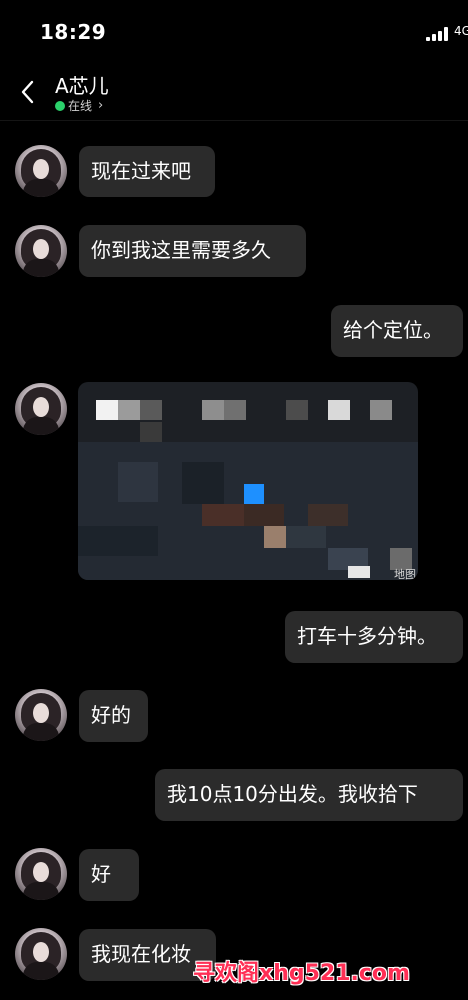 This screenshot has width=468, height=1000. What do you see at coordinates (60, 105) in the screenshot?
I see `online-dot-icon` at bounding box center [60, 105].